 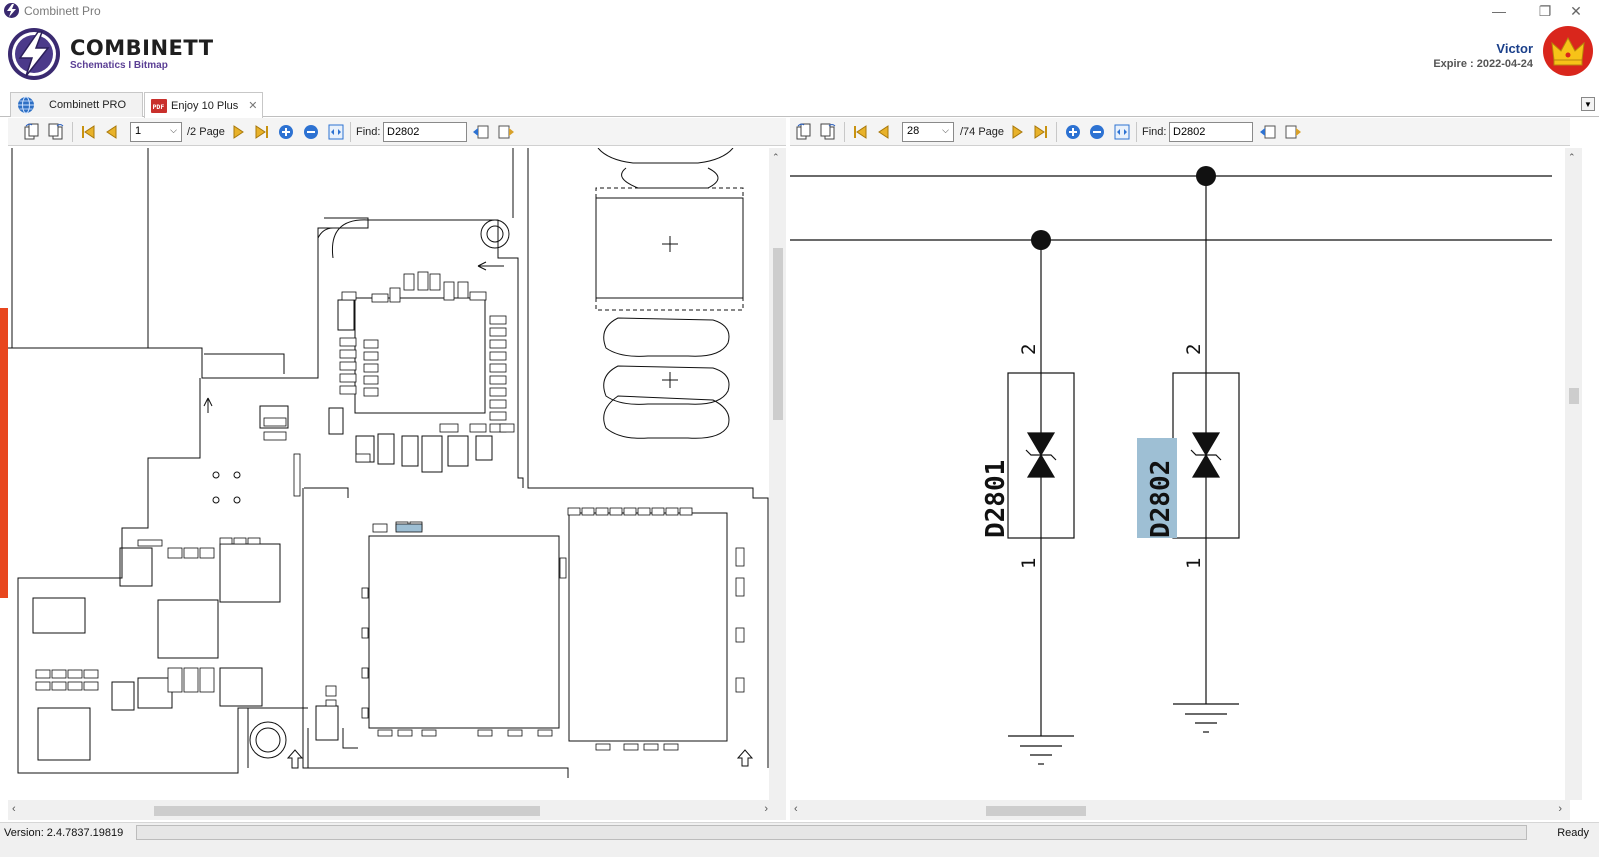 I want to click on left-horizontal-scrollbar: ‹ ›, so click(x=397, y=810).